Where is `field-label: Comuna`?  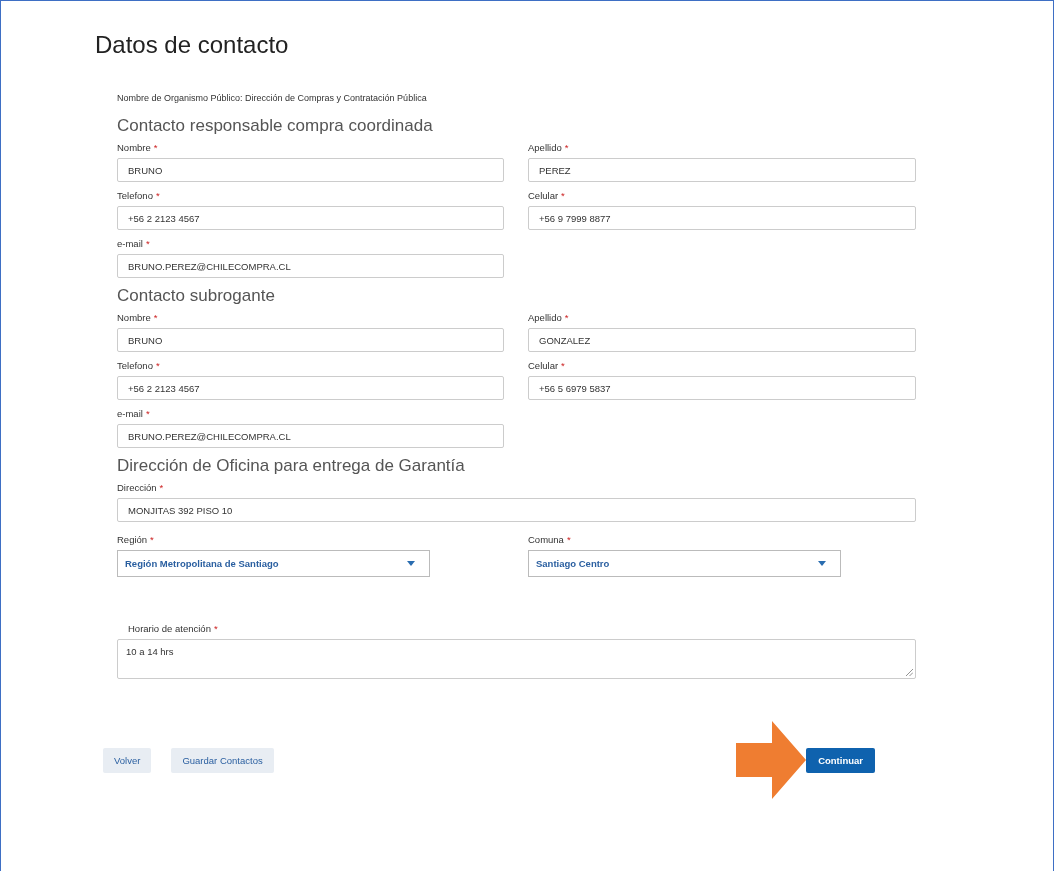
field-label: Comuna is located at coordinates (546, 539).